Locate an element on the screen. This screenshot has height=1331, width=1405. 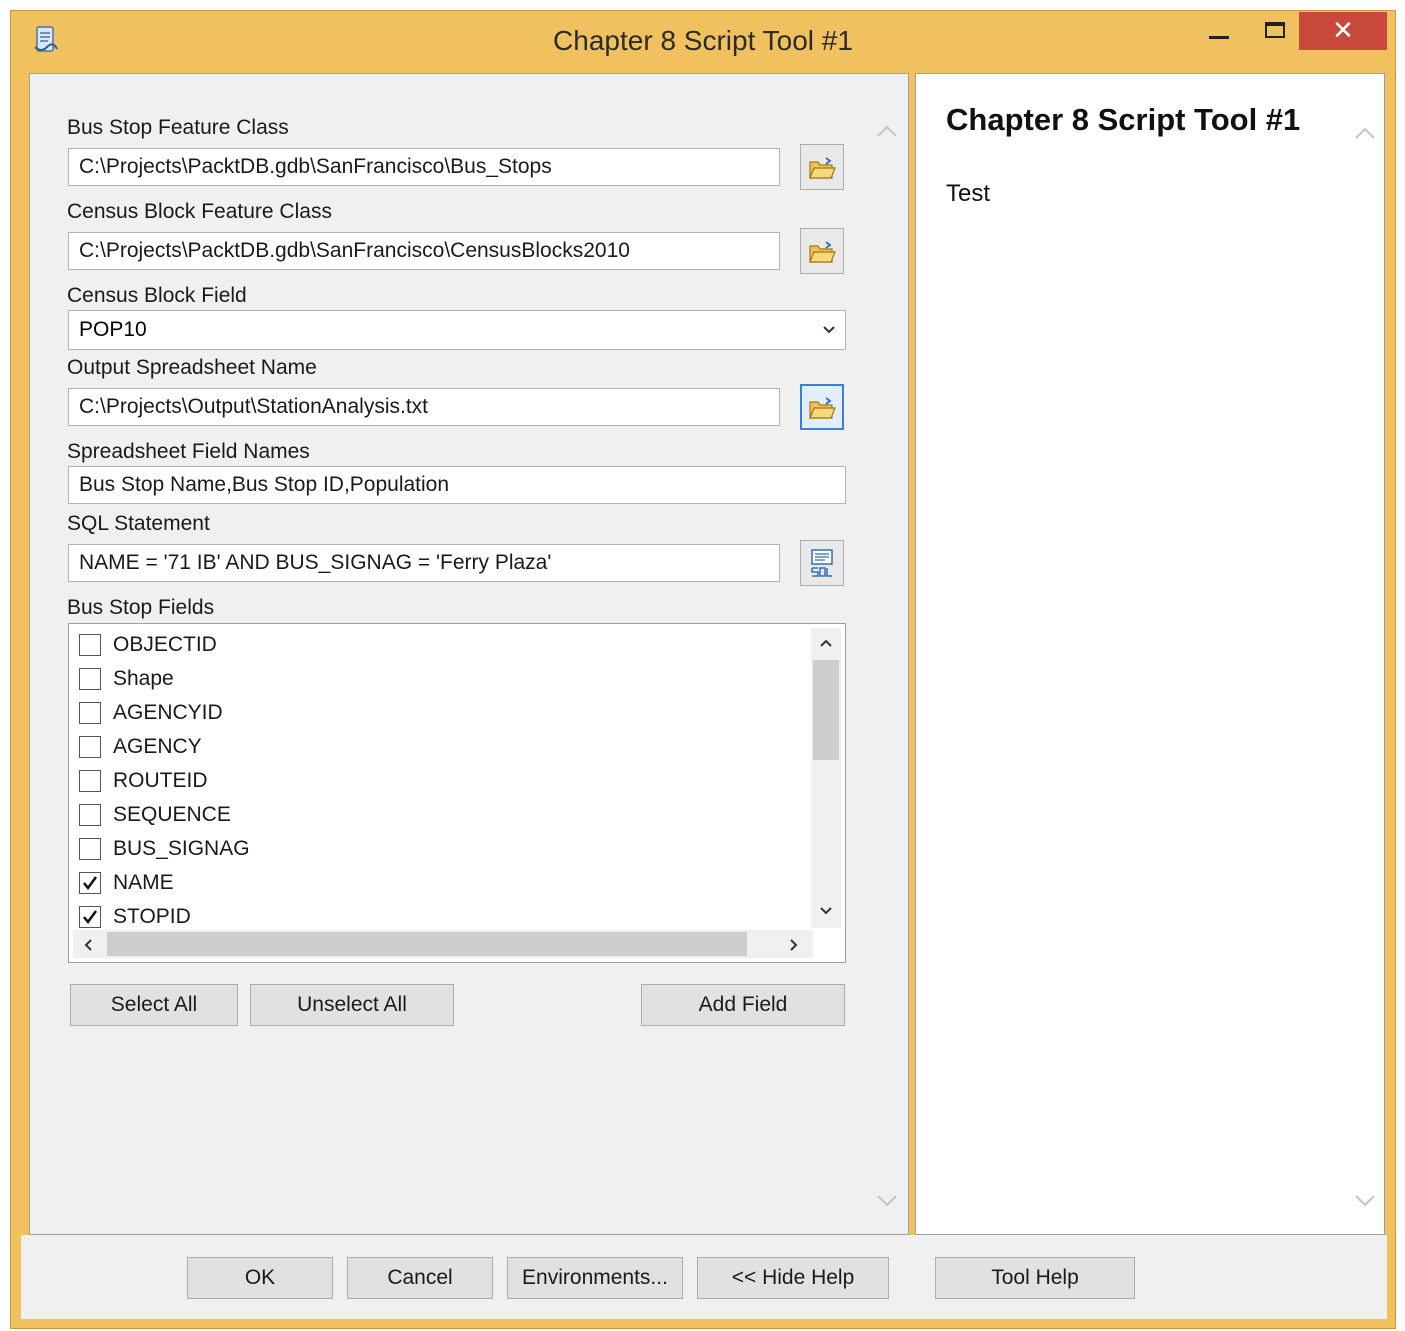
list-item: SEQUENCE is located at coordinates (155, 815).